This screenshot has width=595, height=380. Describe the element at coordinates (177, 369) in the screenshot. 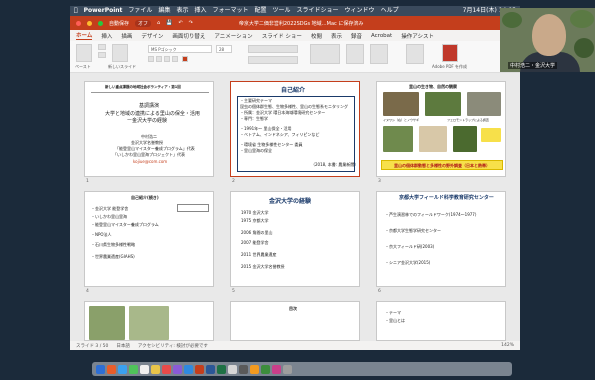

I see `photos-icon` at that location.